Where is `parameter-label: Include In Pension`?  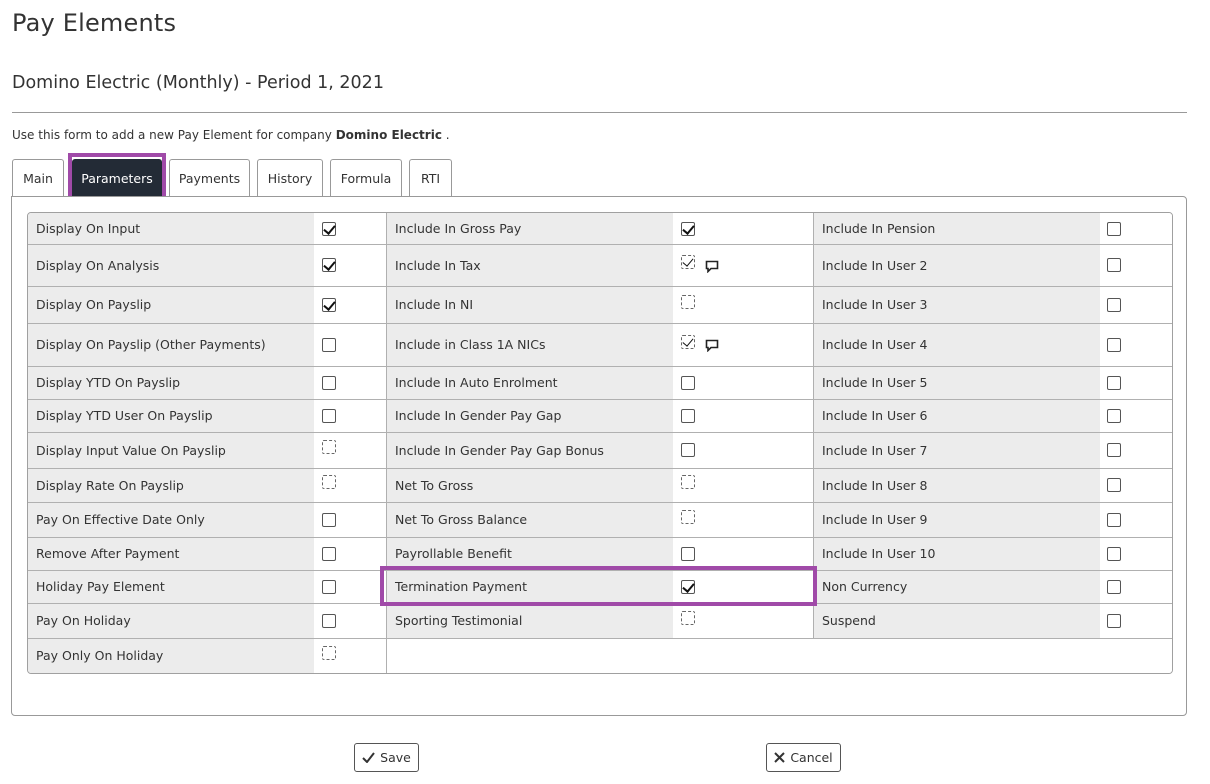
parameter-label: Include In Pension is located at coordinates (957, 228).